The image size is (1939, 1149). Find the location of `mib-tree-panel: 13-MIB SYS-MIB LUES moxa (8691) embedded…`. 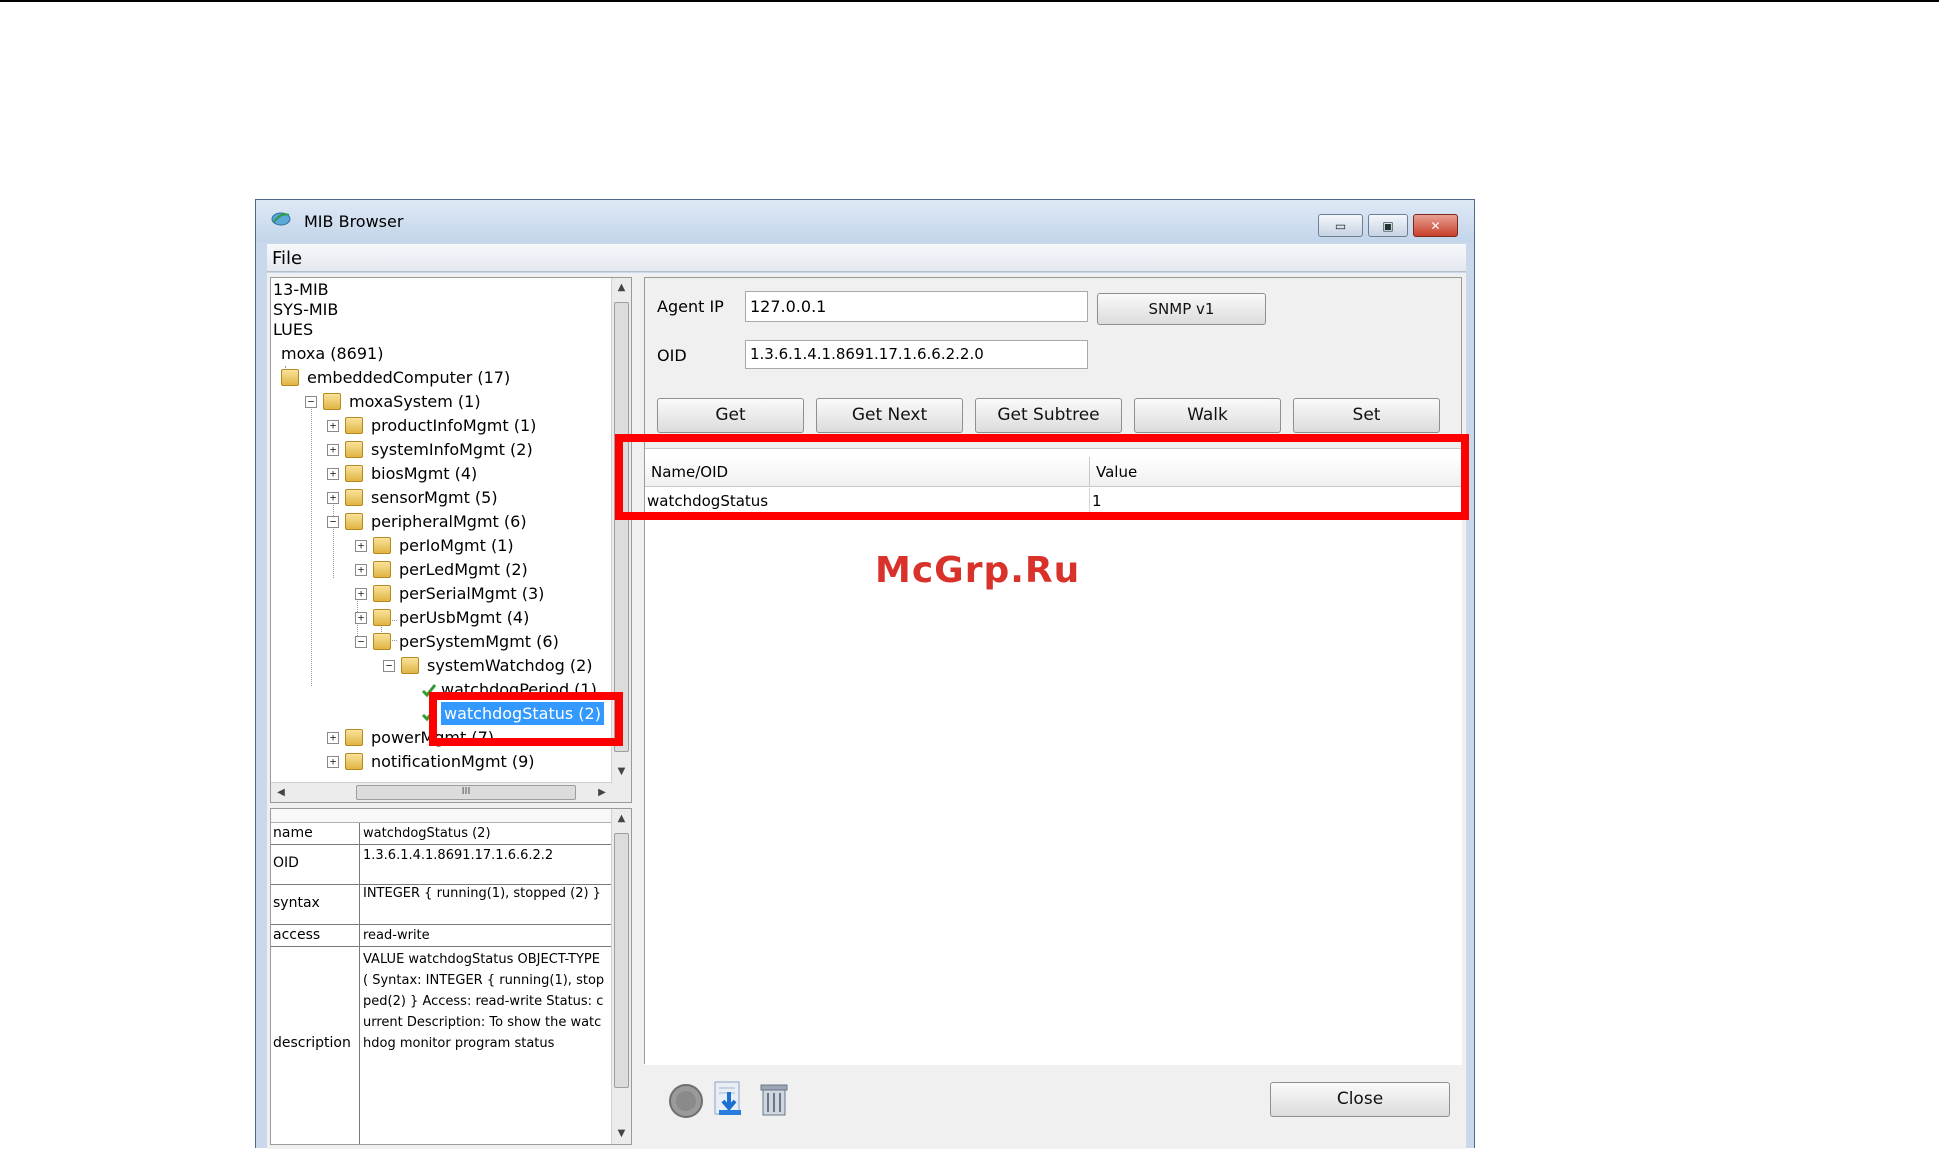

mib-tree-panel: 13-MIB SYS-MIB LUES moxa (8691) embedded… is located at coordinates (451, 540).